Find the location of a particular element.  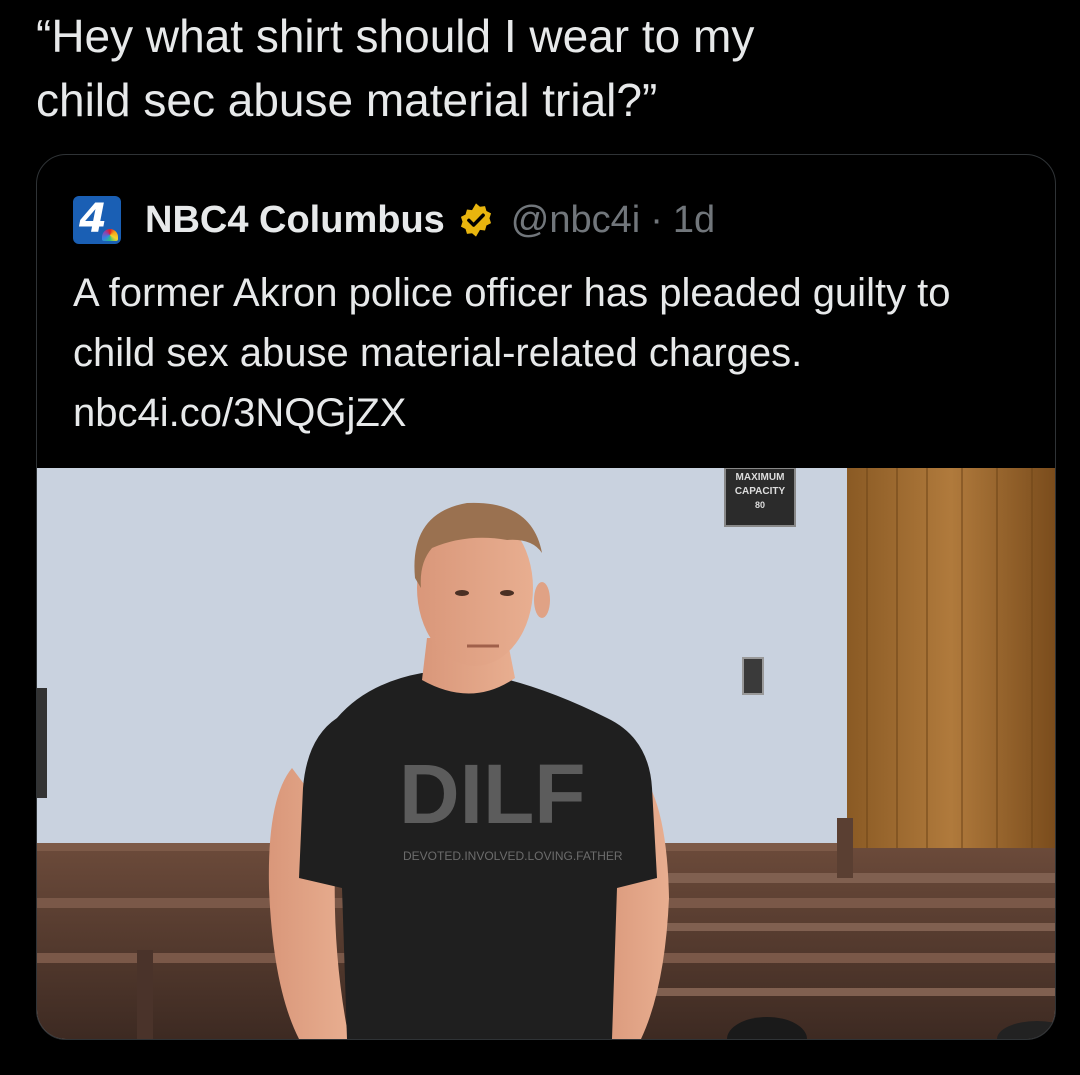

sign-line-3: 80 is located at coordinates (760, 505).